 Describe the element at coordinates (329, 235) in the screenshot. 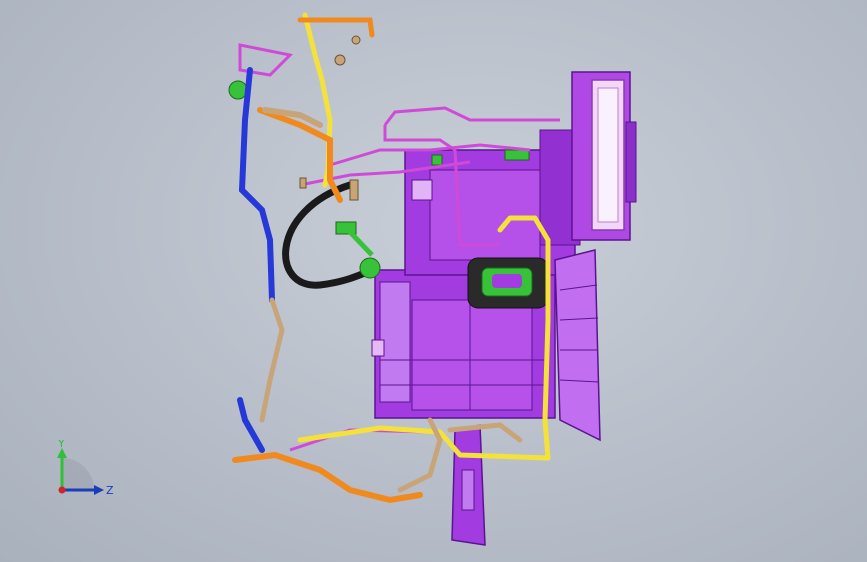

I see `black-hose` at that location.